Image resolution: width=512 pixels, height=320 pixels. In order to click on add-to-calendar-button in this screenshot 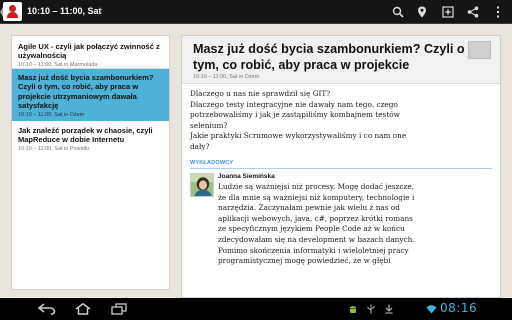, I will do `click(448, 12)`.